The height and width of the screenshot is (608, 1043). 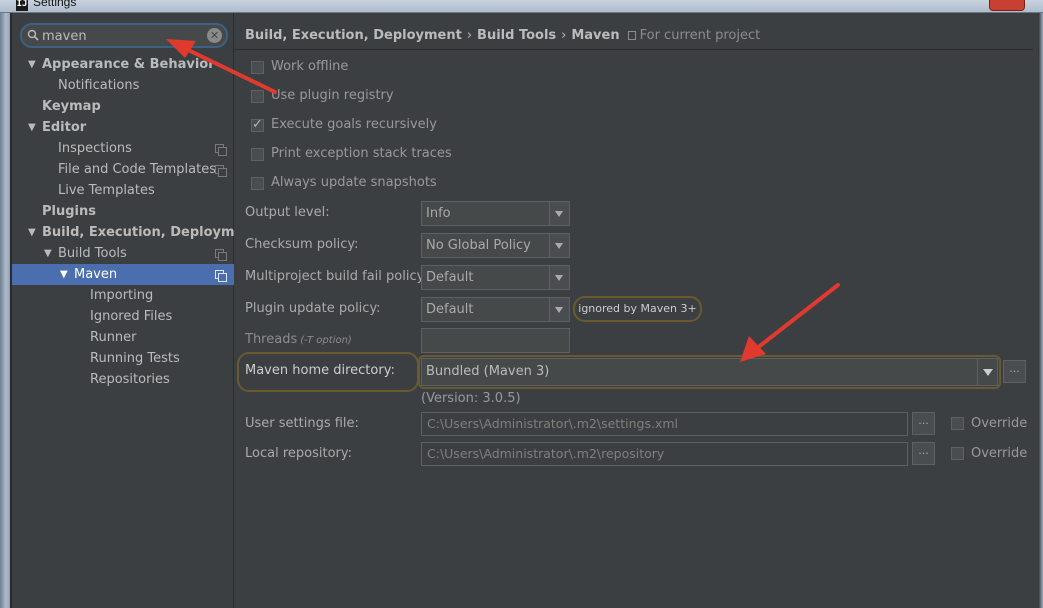 What do you see at coordinates (99, 85) in the screenshot?
I see `tree-item-label: Notifications` at bounding box center [99, 85].